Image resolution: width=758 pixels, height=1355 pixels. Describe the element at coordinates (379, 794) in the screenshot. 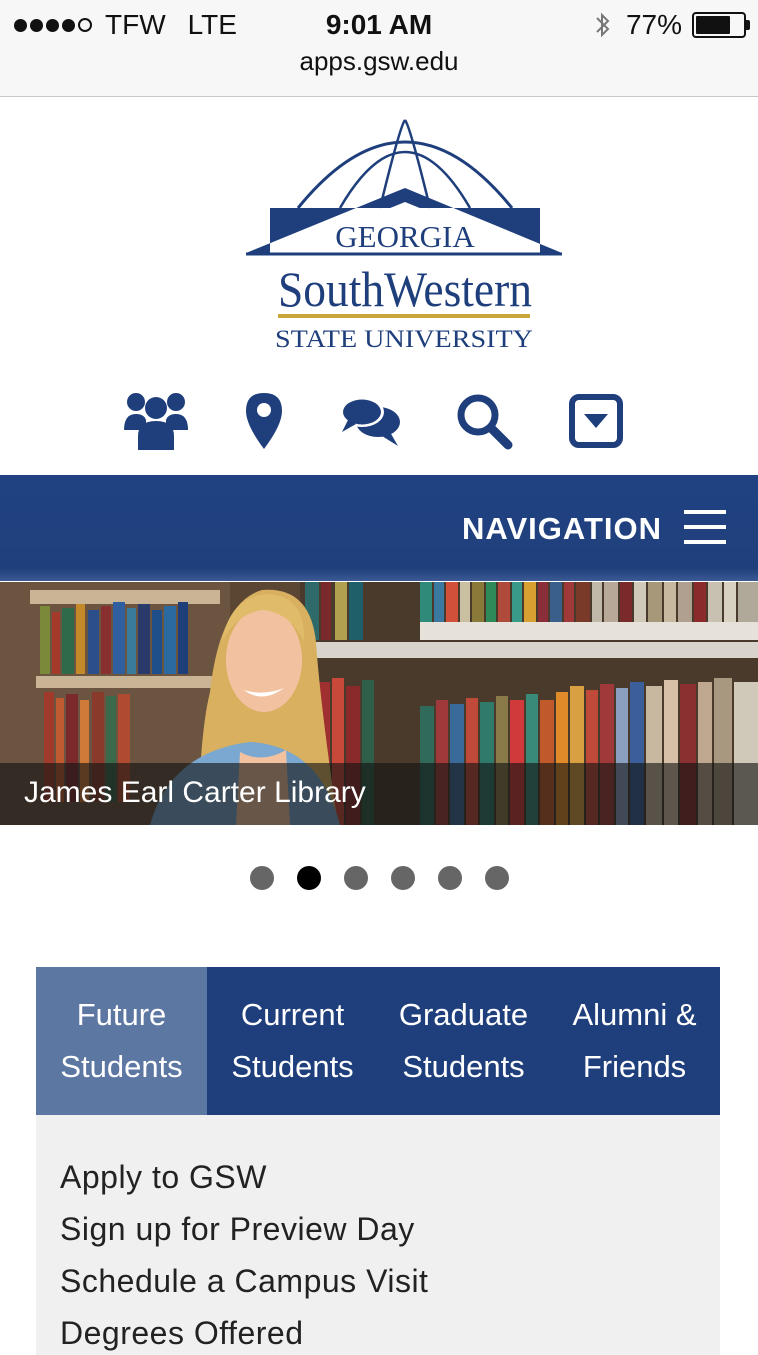

I see `hero-caption: James Earl Carter Library` at that location.